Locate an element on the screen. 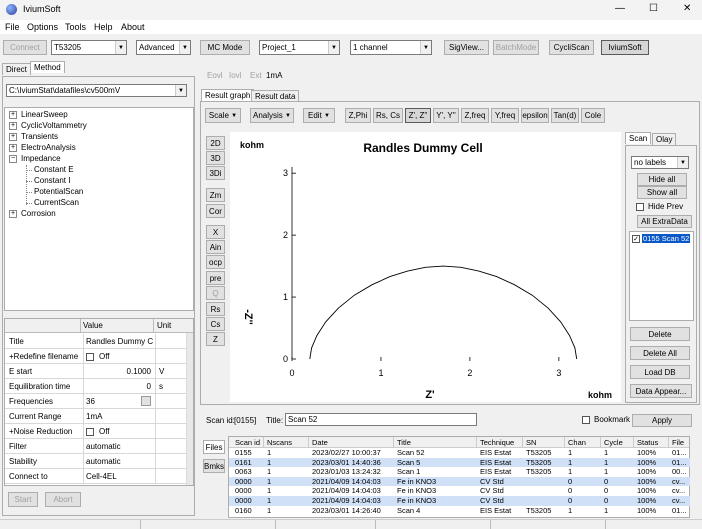 Image resolution: width=702 pixels, height=529 pixels. tree-item: Constant I is located at coordinates (52, 180).